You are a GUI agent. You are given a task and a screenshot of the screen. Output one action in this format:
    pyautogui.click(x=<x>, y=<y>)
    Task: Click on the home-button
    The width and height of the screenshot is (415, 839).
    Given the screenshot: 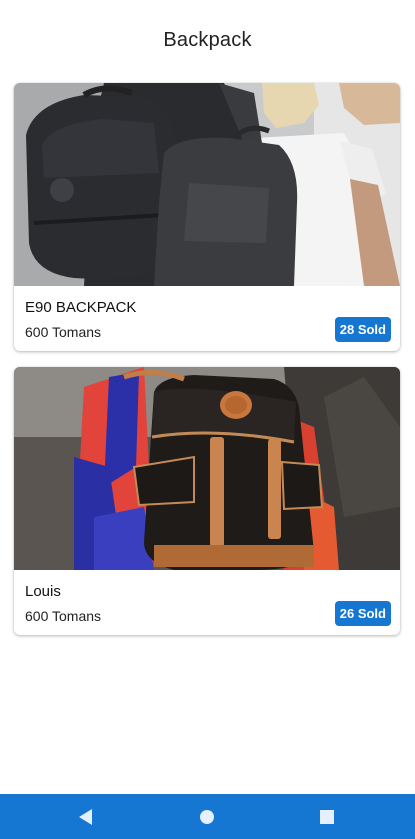 What is the action you would take?
    pyautogui.click(x=207, y=816)
    